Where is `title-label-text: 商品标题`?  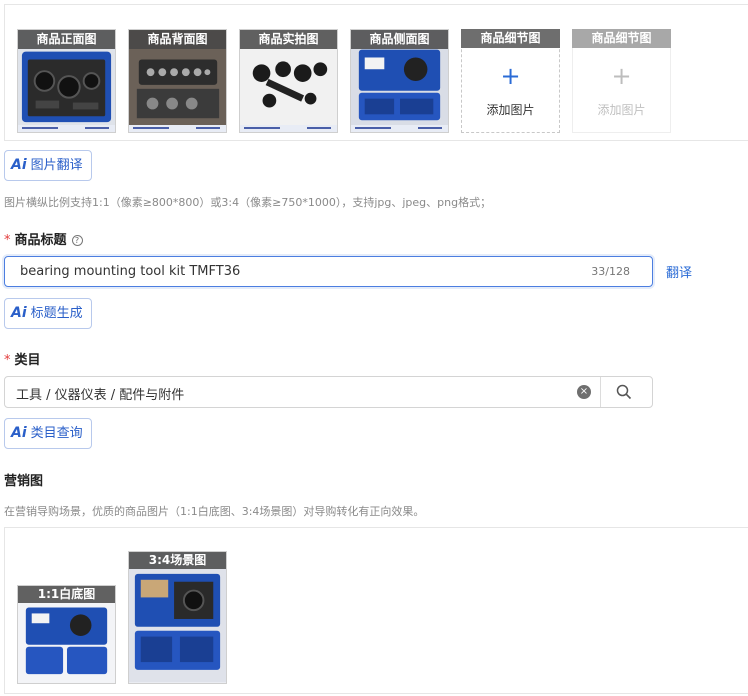
title-label-text: 商品标题 is located at coordinates (40, 240).